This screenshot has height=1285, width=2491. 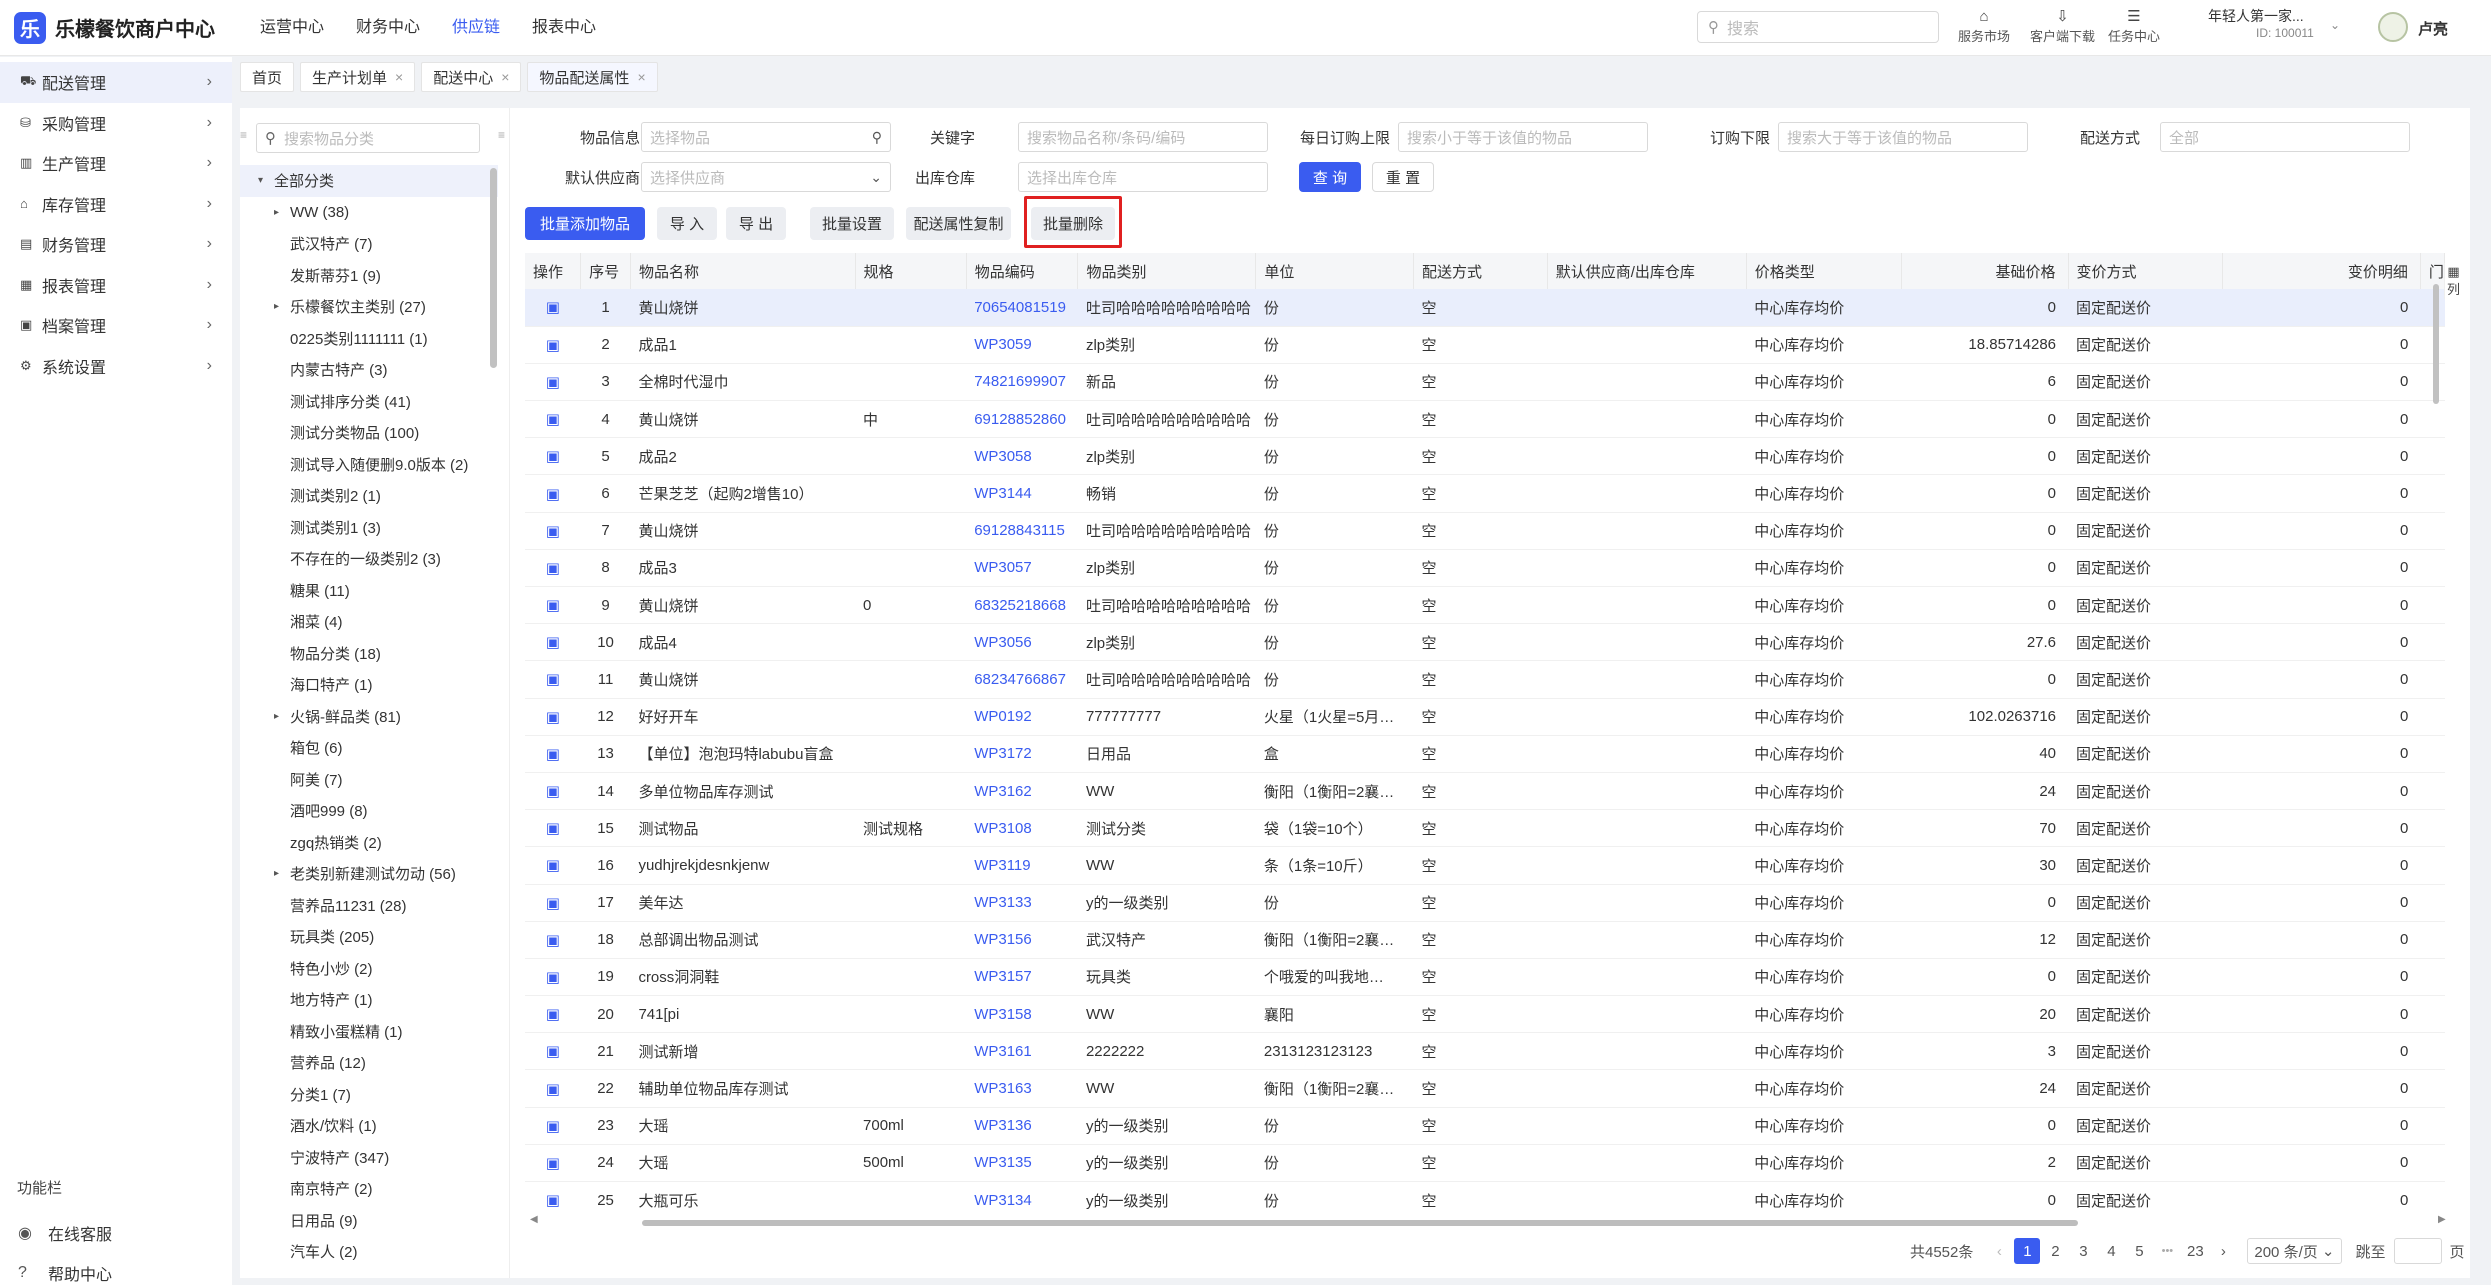 I want to click on sidebar-footer-item: ◉ 在线客服, so click(x=65, y=1233).